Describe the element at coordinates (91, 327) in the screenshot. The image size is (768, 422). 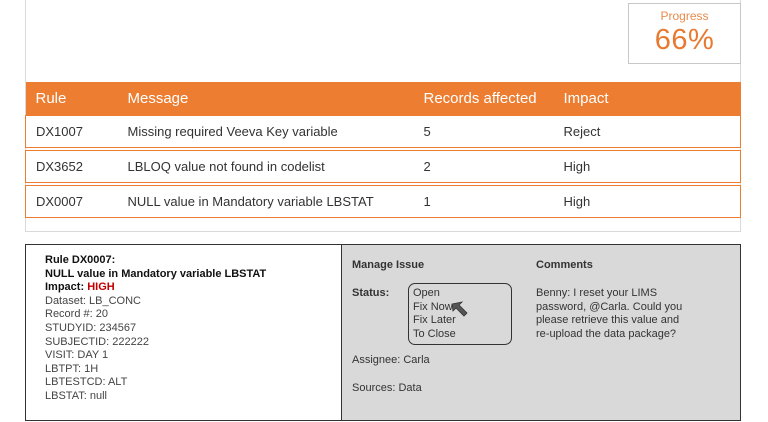
I see `detail-field-studyid: STUDYID: 234567` at that location.